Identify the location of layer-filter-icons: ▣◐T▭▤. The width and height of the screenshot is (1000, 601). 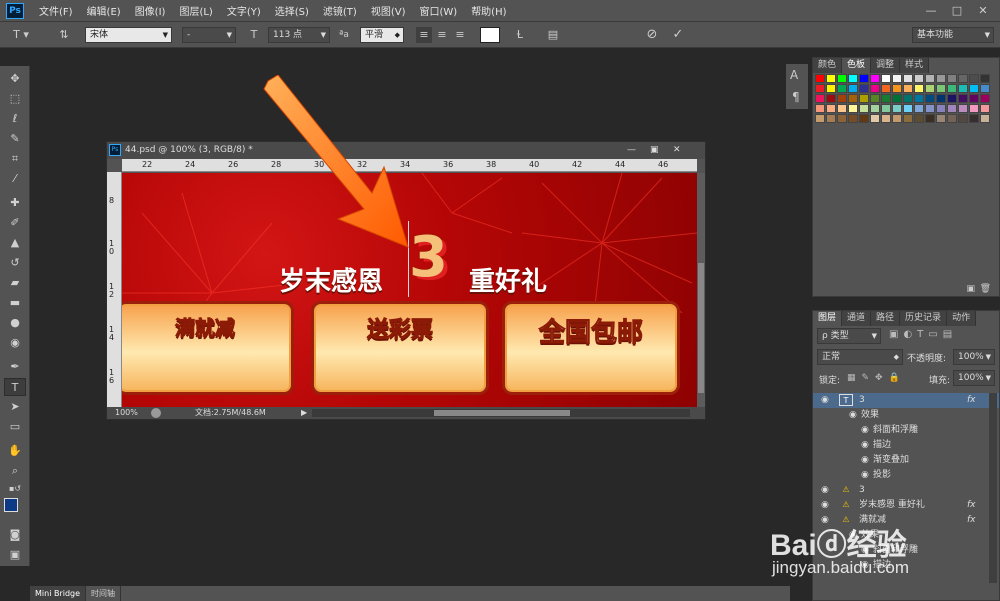
(923, 334).